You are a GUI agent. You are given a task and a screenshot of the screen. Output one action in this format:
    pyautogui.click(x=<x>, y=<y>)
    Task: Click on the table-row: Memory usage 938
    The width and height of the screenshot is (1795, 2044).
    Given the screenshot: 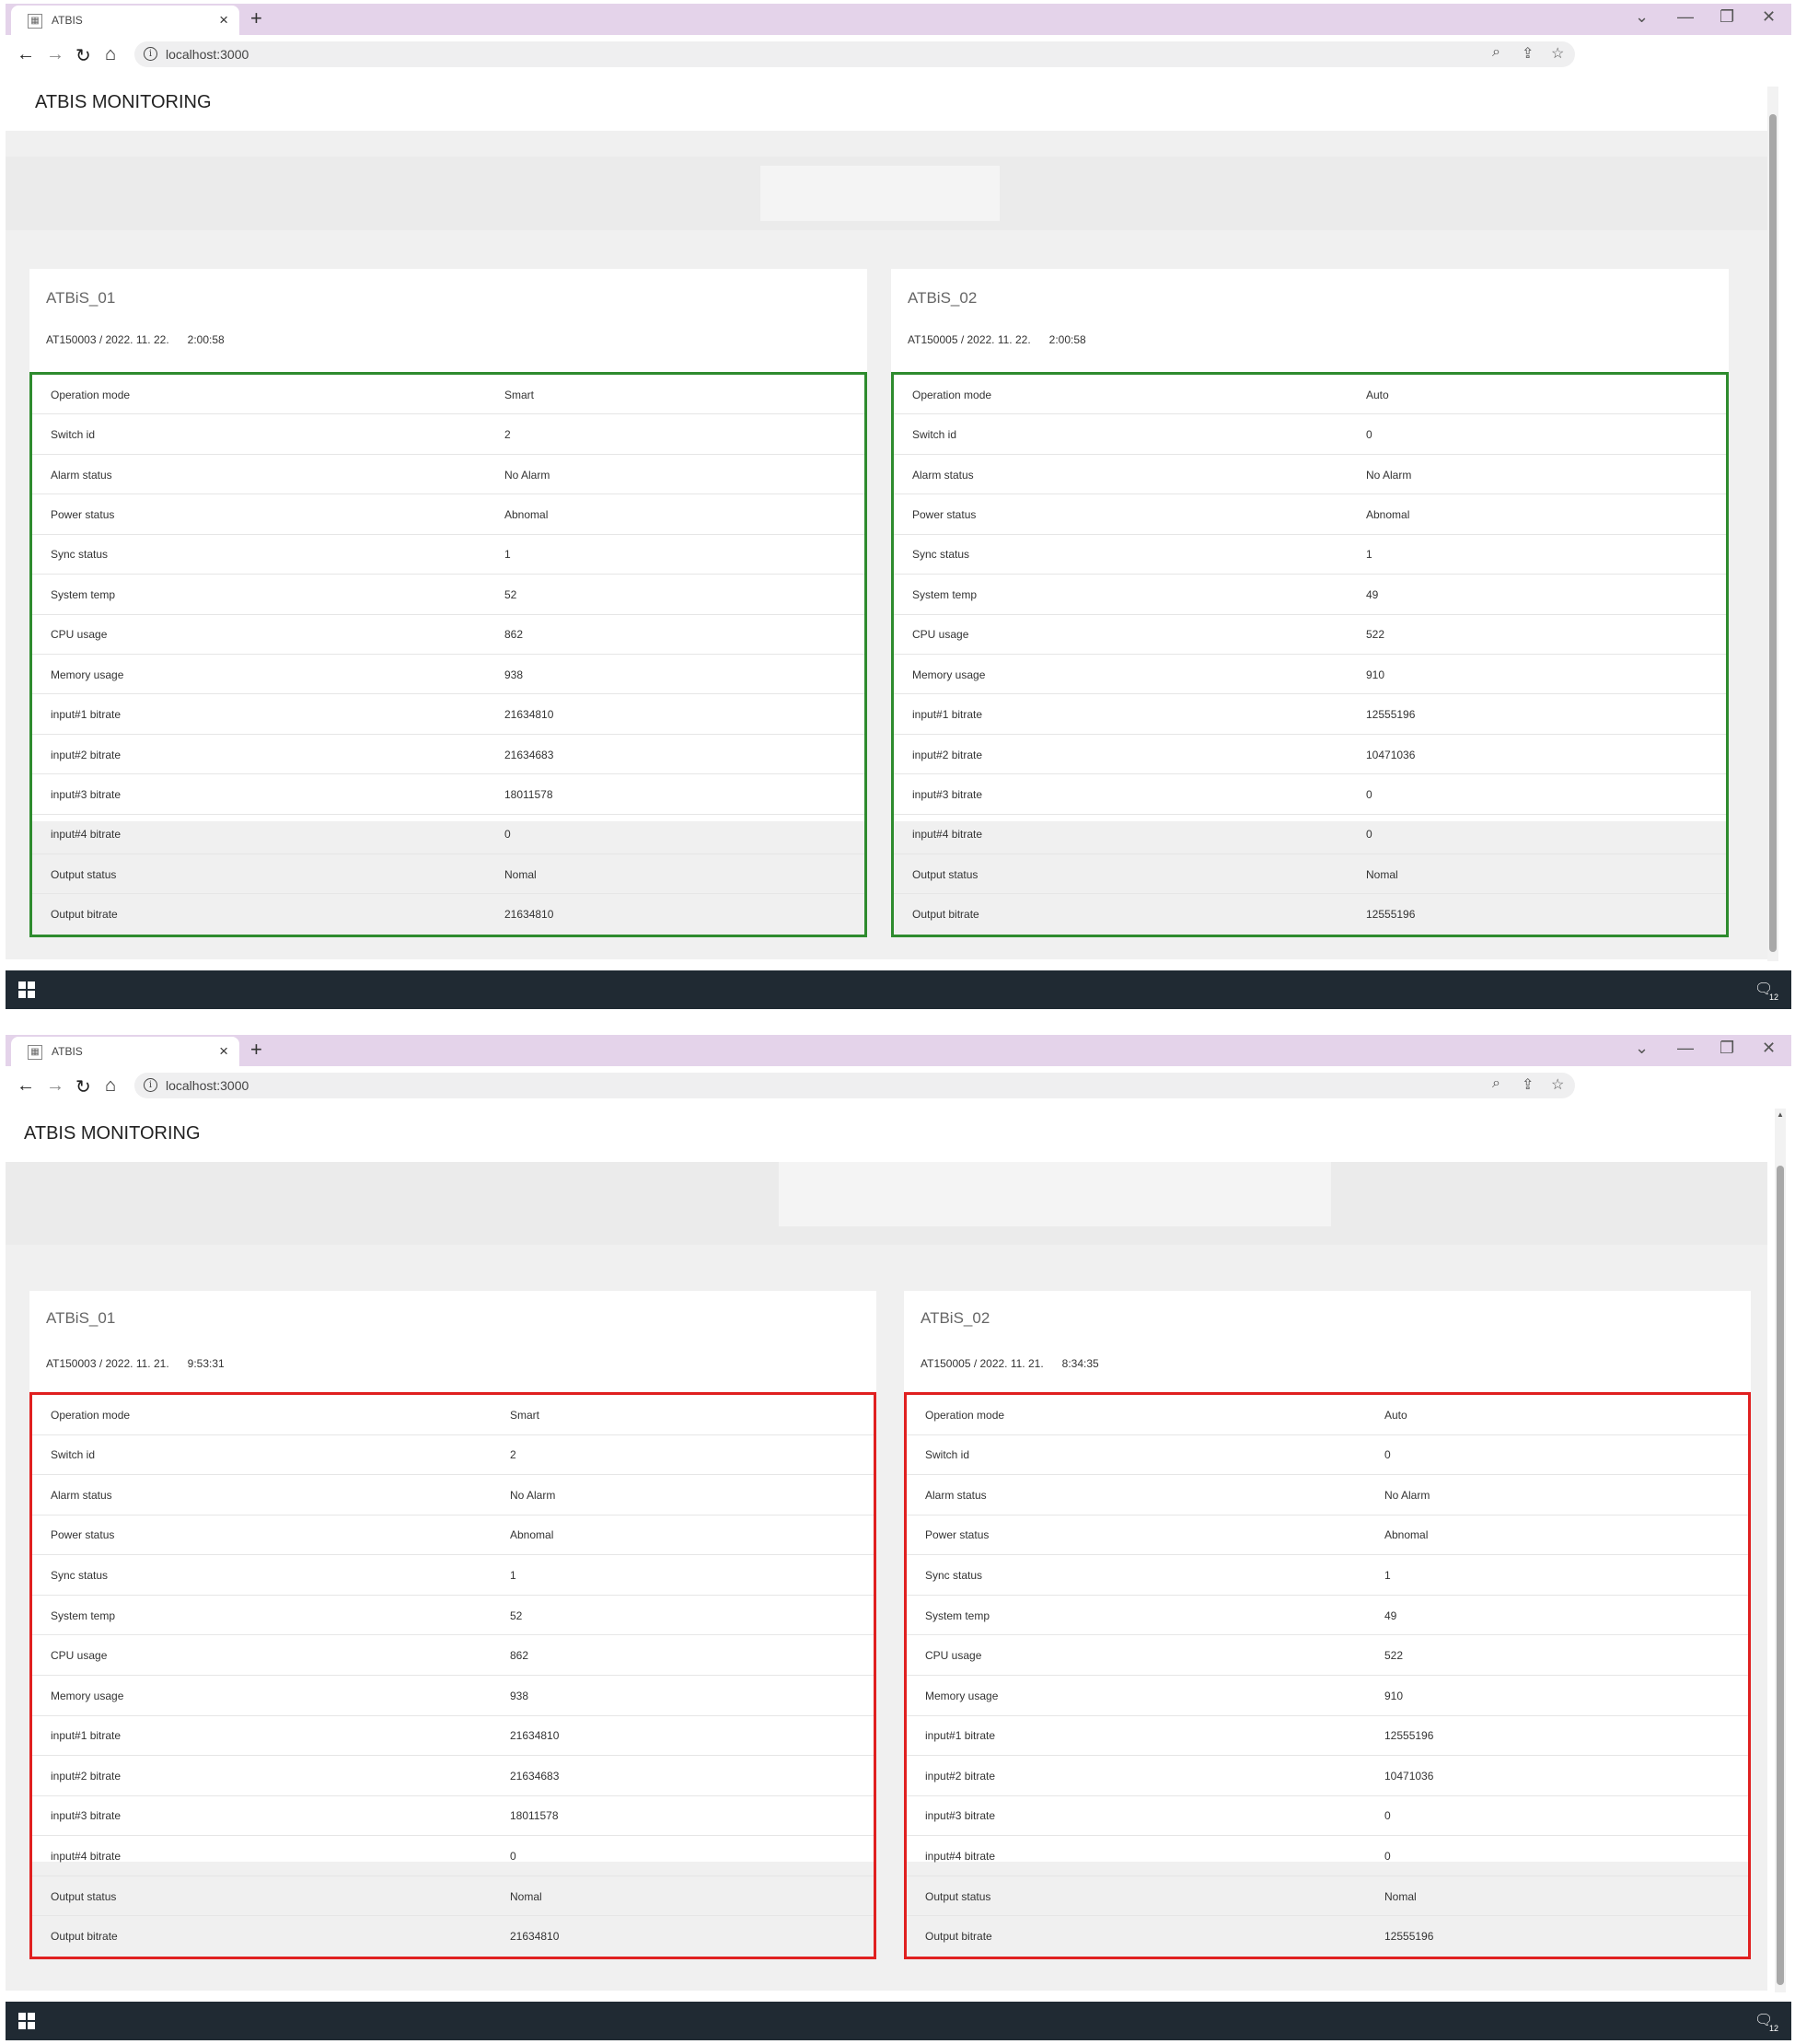 What is the action you would take?
    pyautogui.click(x=453, y=1696)
    